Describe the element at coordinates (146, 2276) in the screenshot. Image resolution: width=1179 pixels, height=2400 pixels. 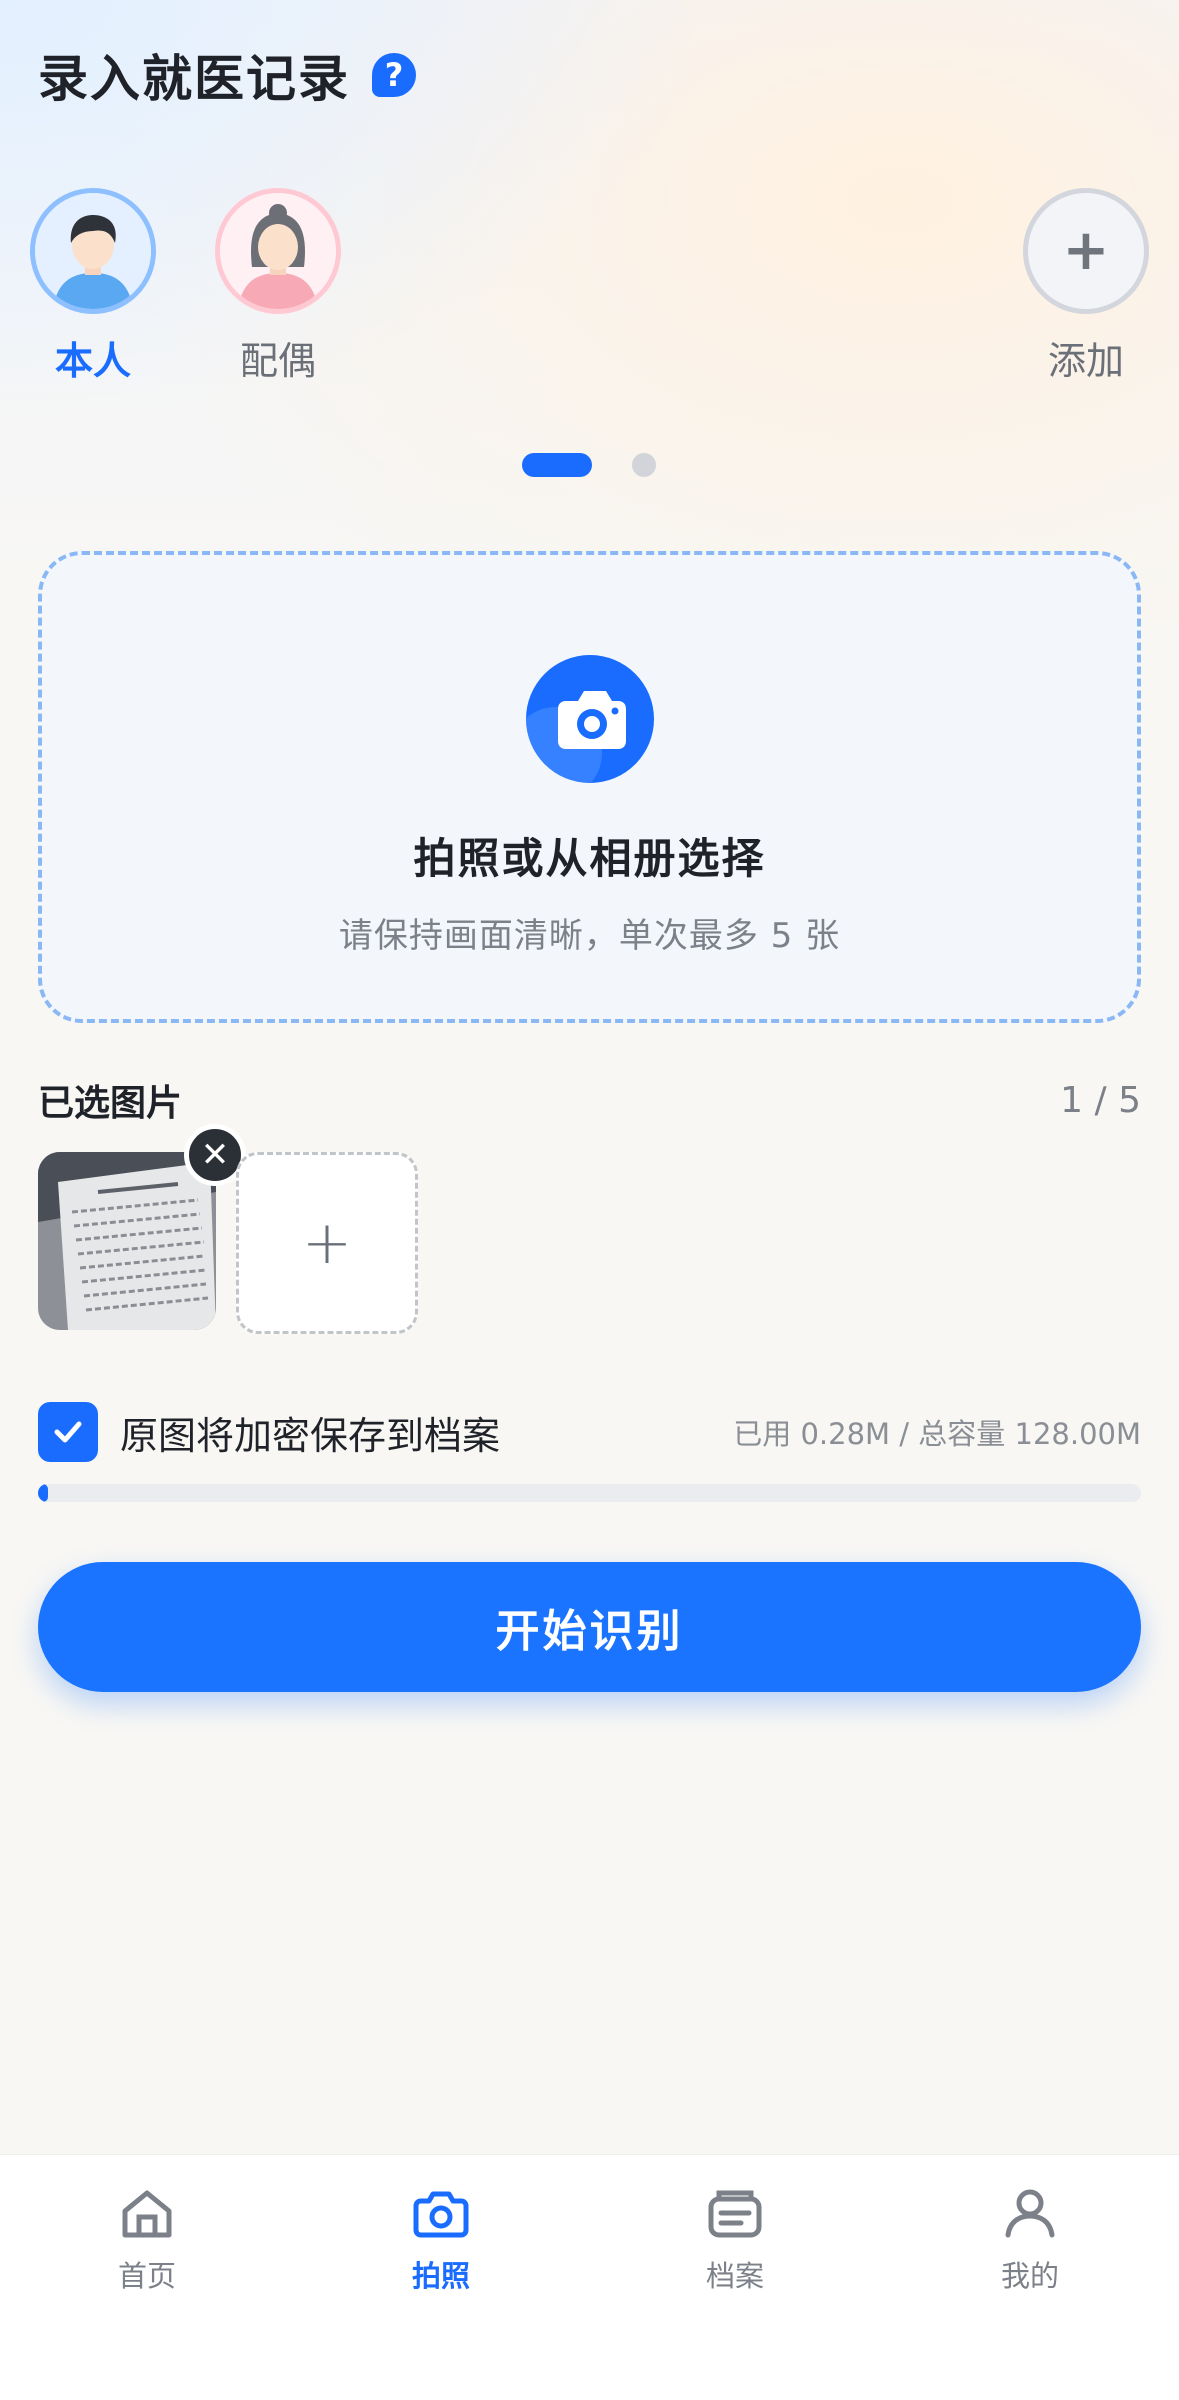
I see `tab-home-label: 首页` at that location.